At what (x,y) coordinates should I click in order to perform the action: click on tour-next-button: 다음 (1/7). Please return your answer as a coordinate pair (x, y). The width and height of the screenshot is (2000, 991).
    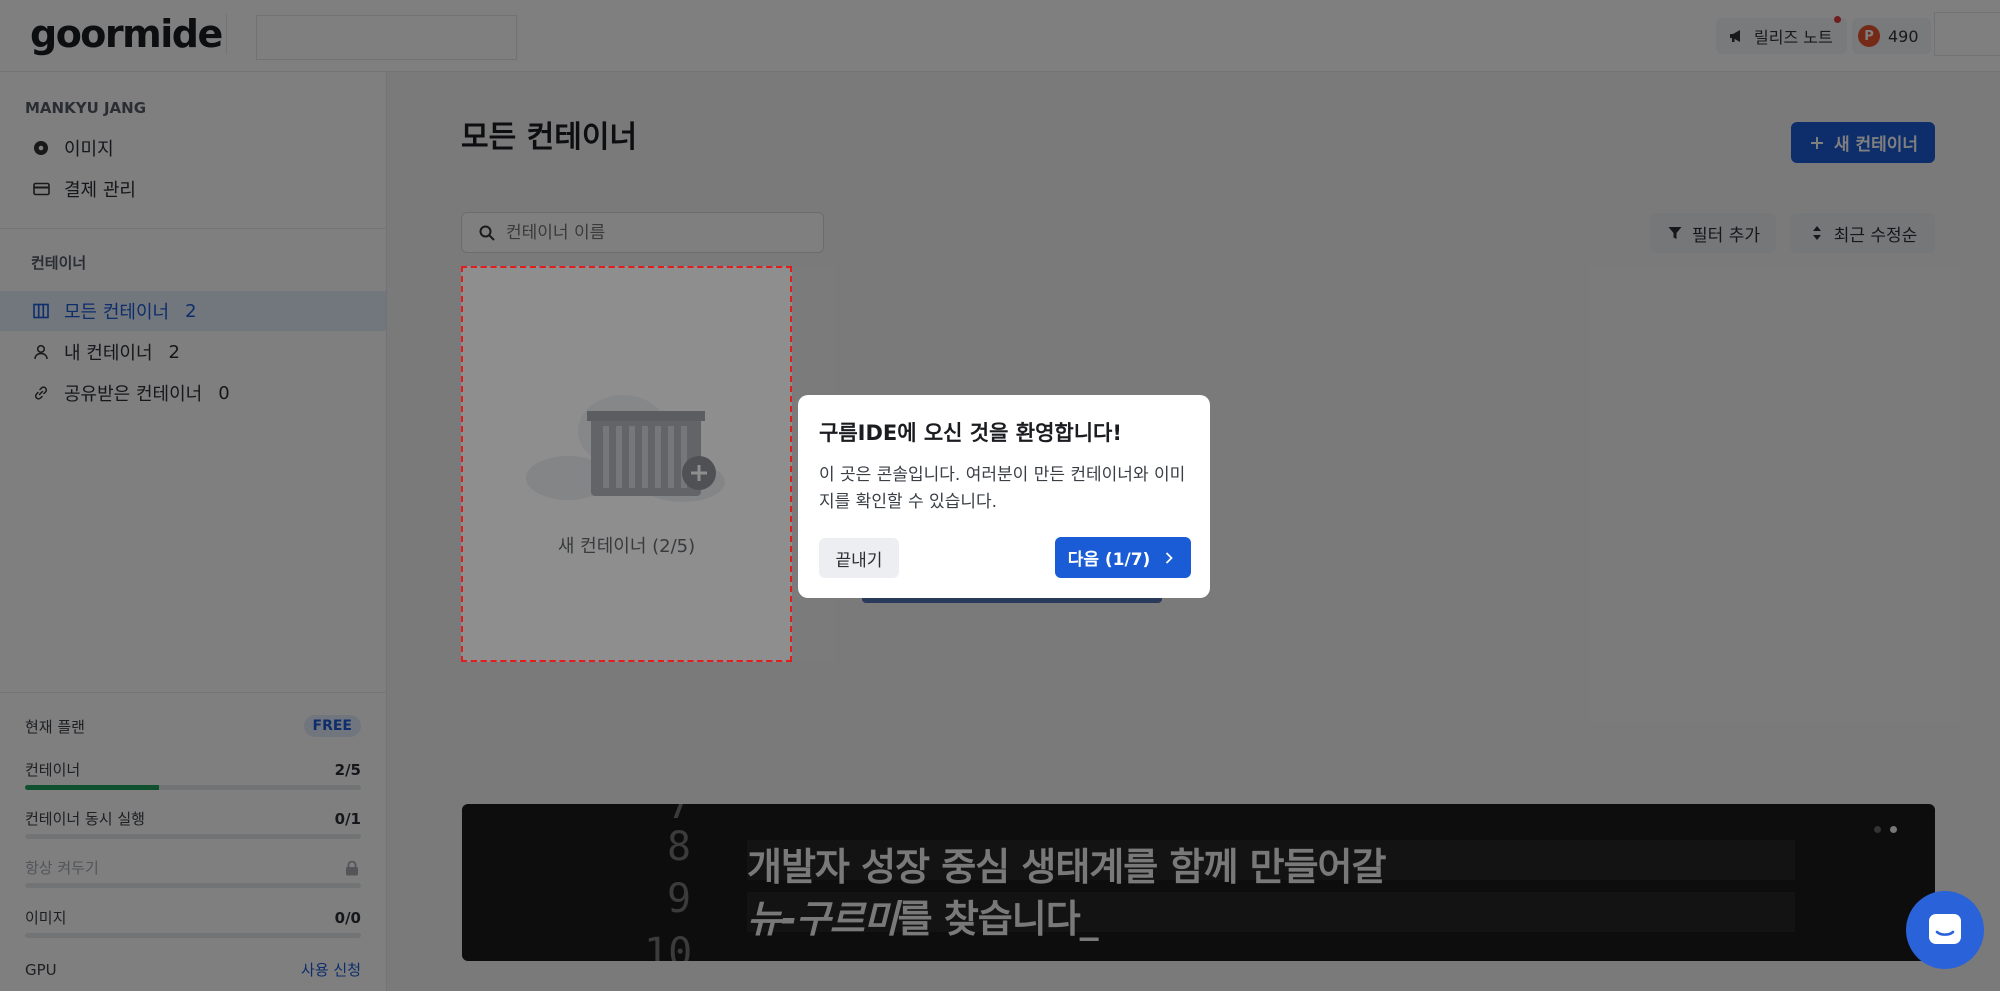
    Looking at the image, I should click on (1123, 557).